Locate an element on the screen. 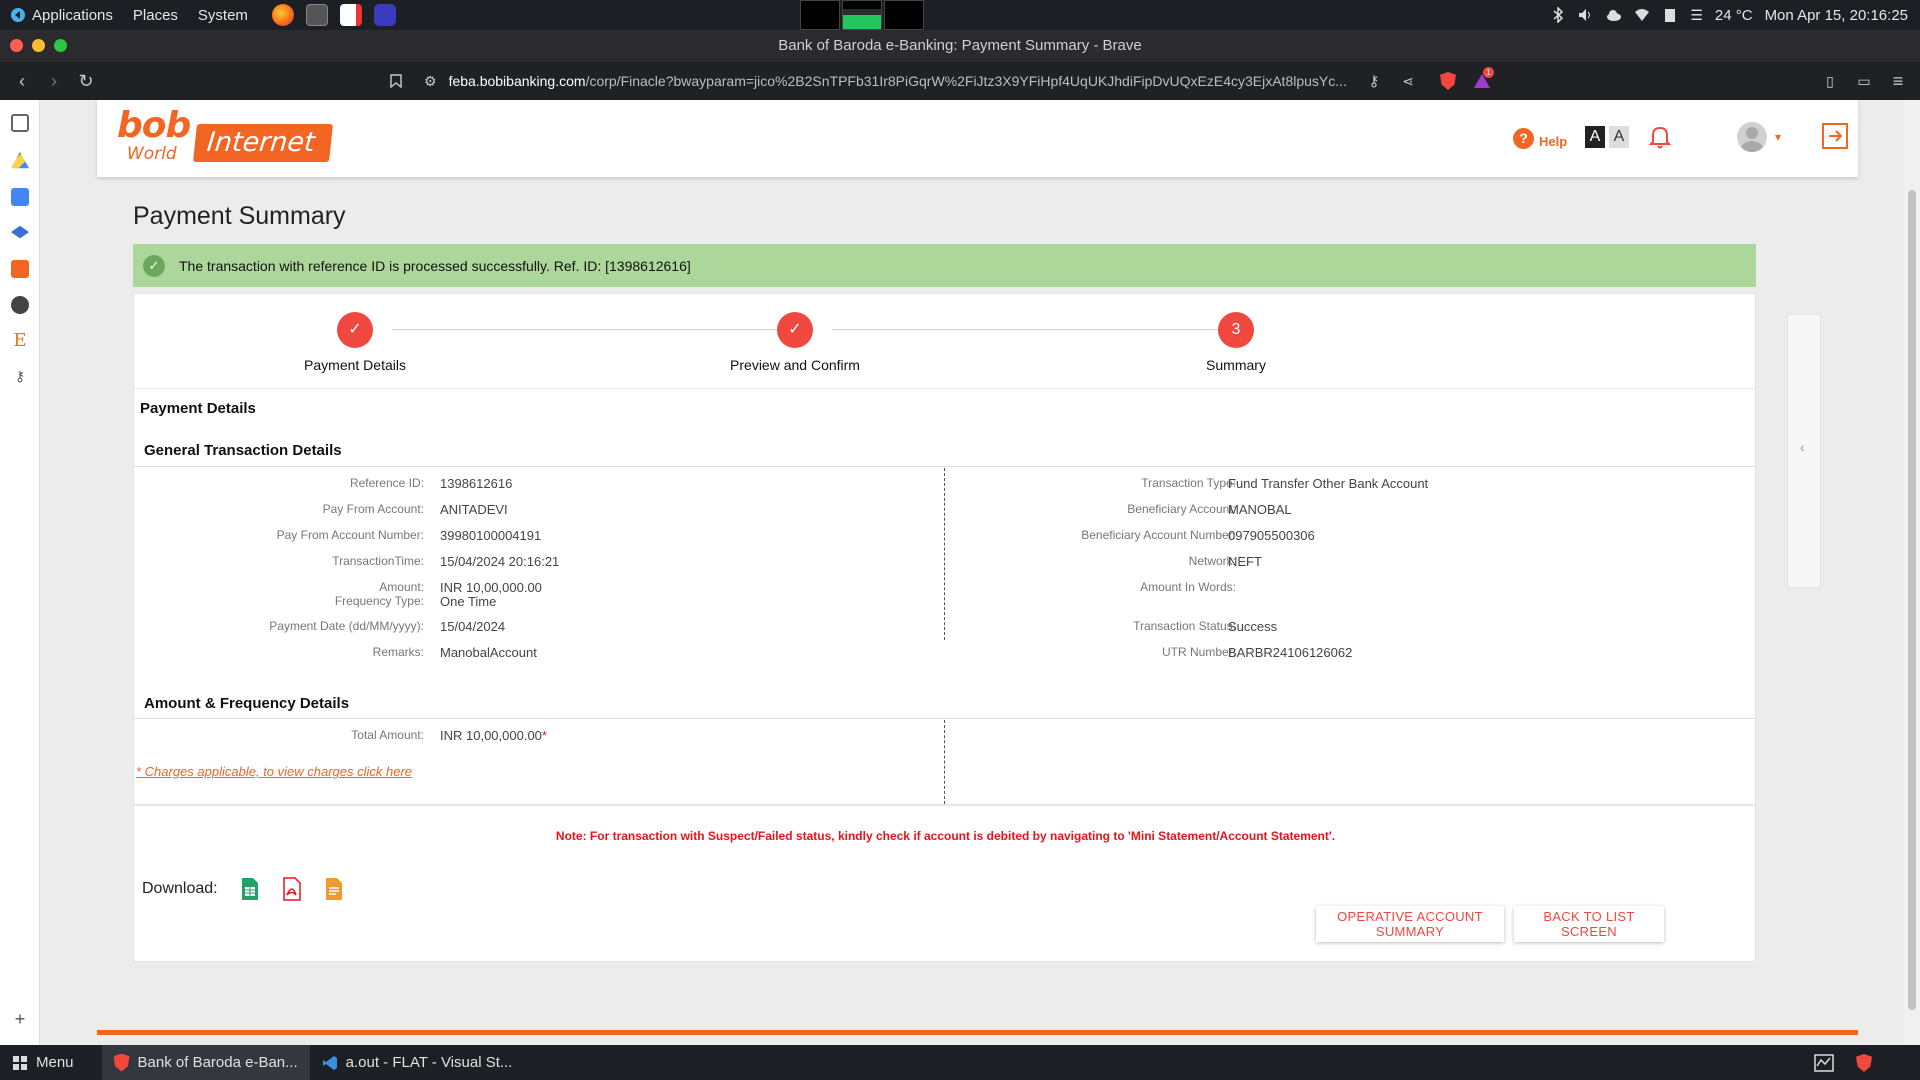  key-icon: ⚷ is located at coordinates (1374, 81).